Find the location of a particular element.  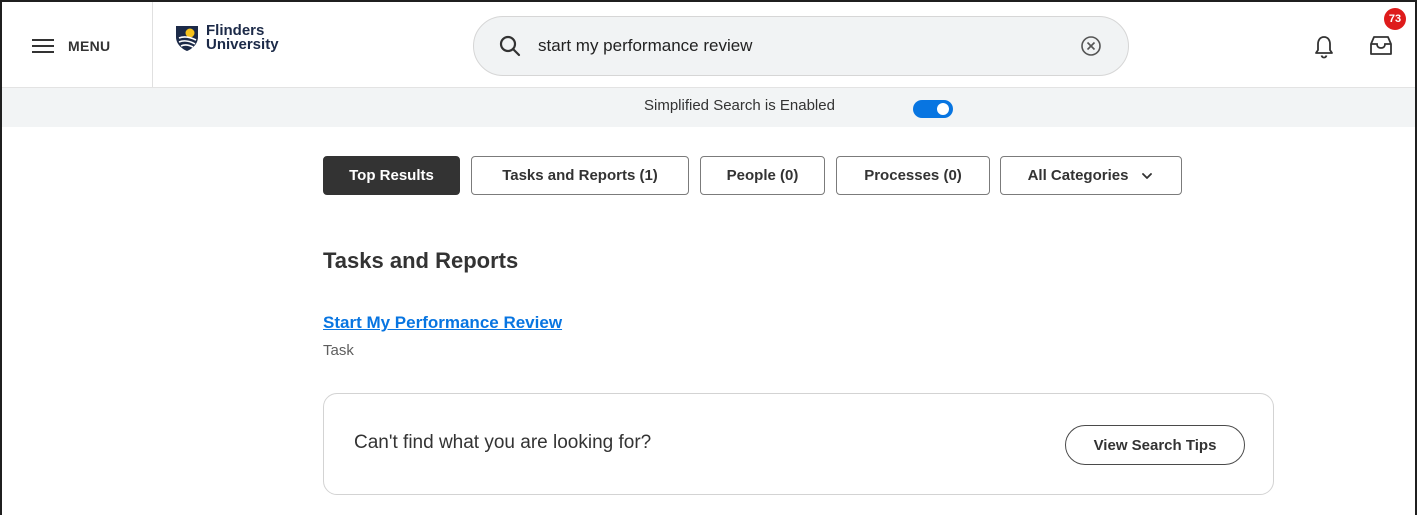

toggle-knob is located at coordinates (943, 109).